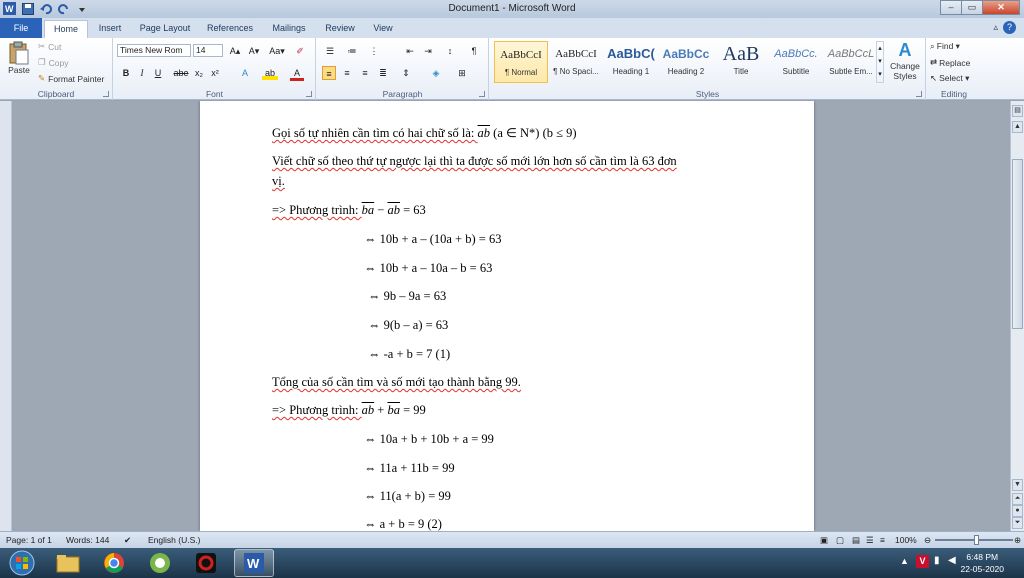  Describe the element at coordinates (49, 46) in the screenshot. I see `cut-button: ✂ Cut` at that location.